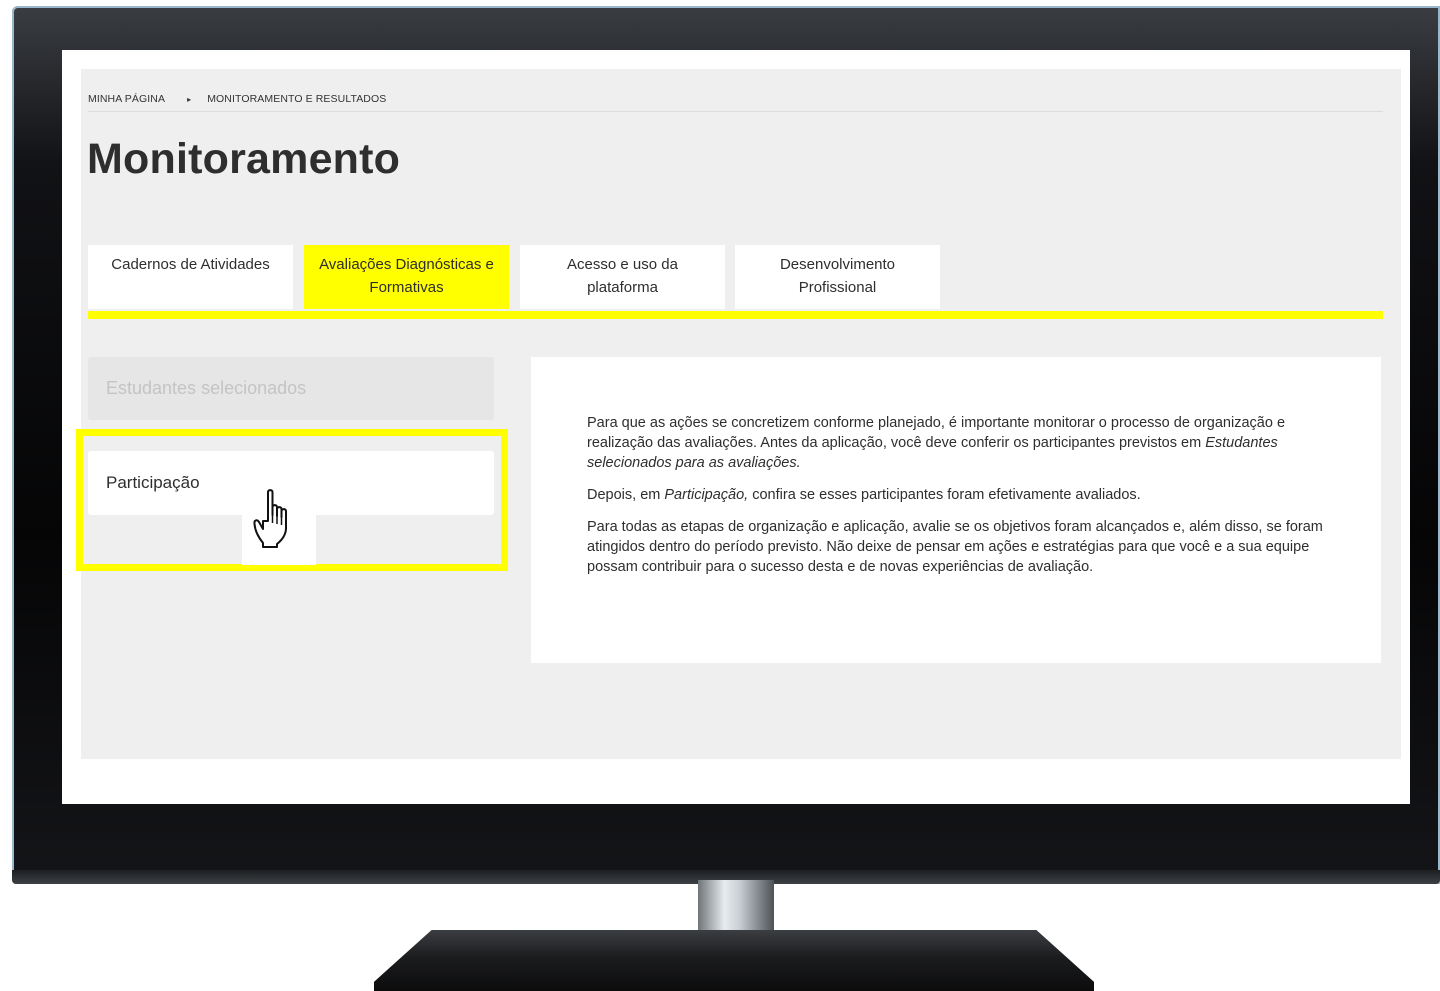  Describe the element at coordinates (190, 277) in the screenshot. I see `tab-cadernos-de-atividades: Cadernos de Atividades` at that location.